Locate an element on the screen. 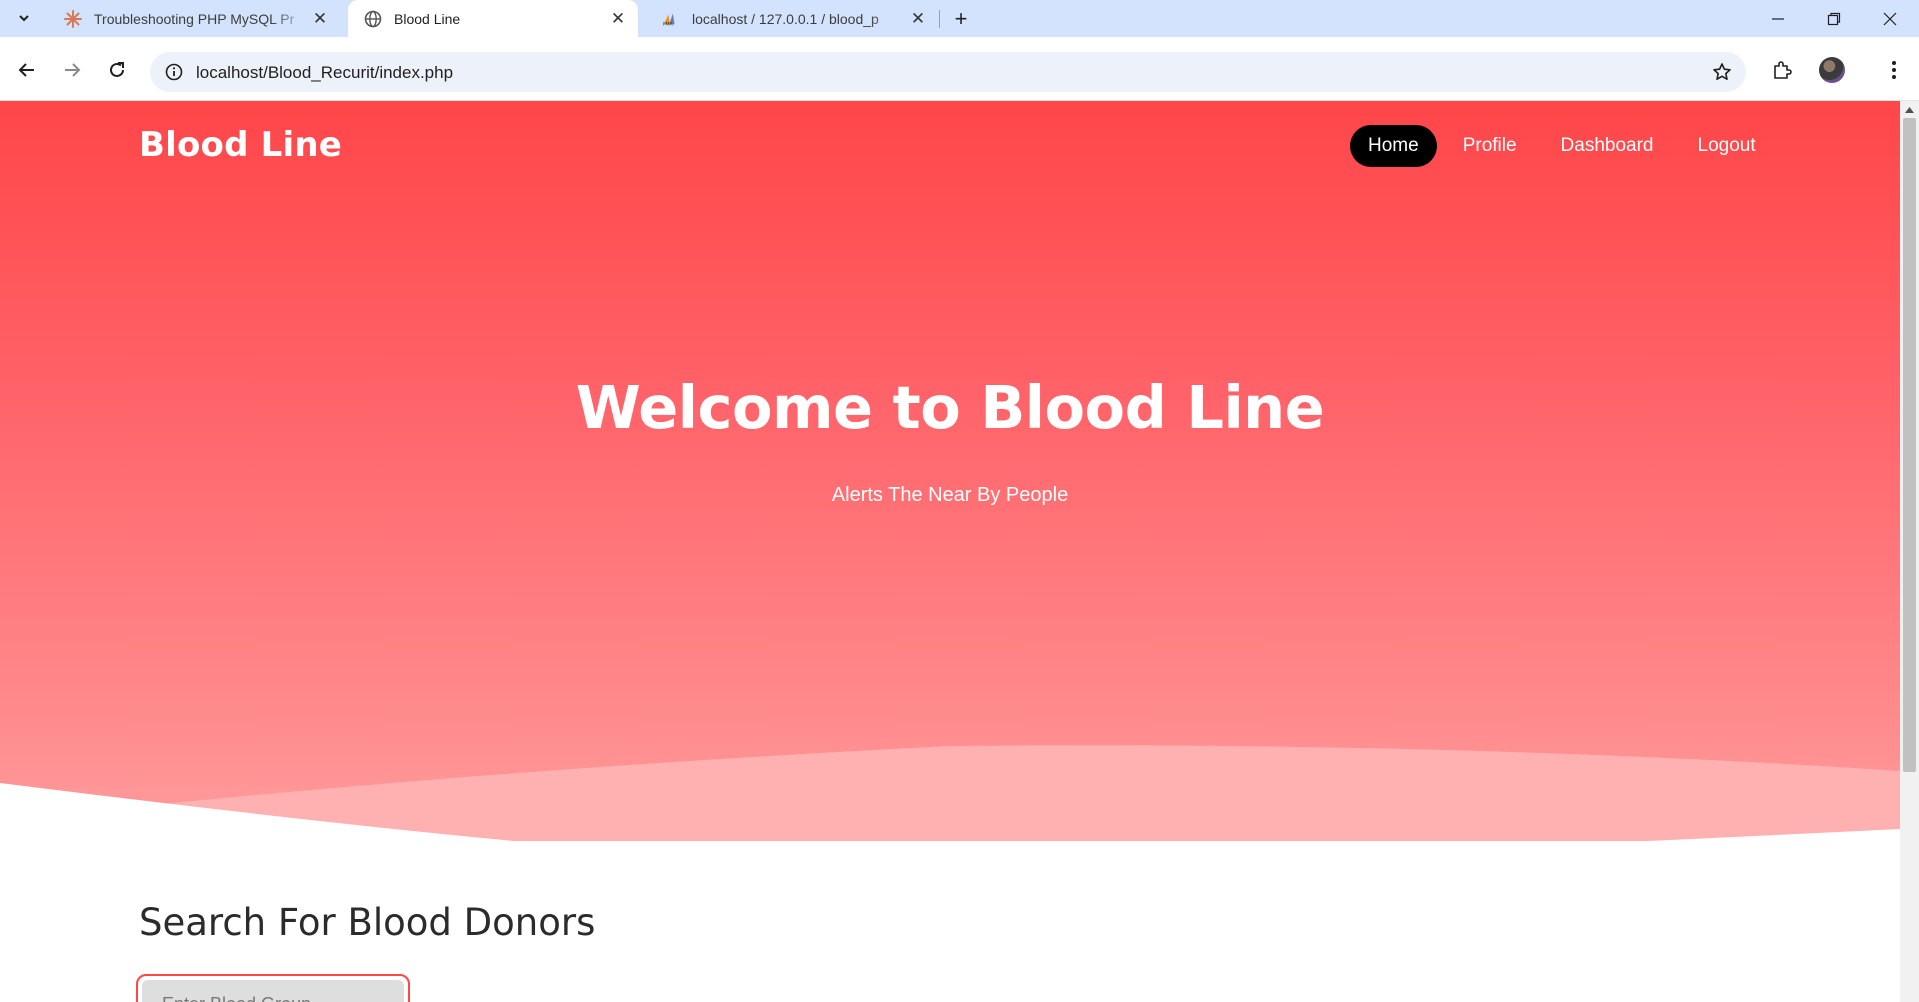 The image size is (1919, 1002). minimize-button is located at coordinates (1778, 18).